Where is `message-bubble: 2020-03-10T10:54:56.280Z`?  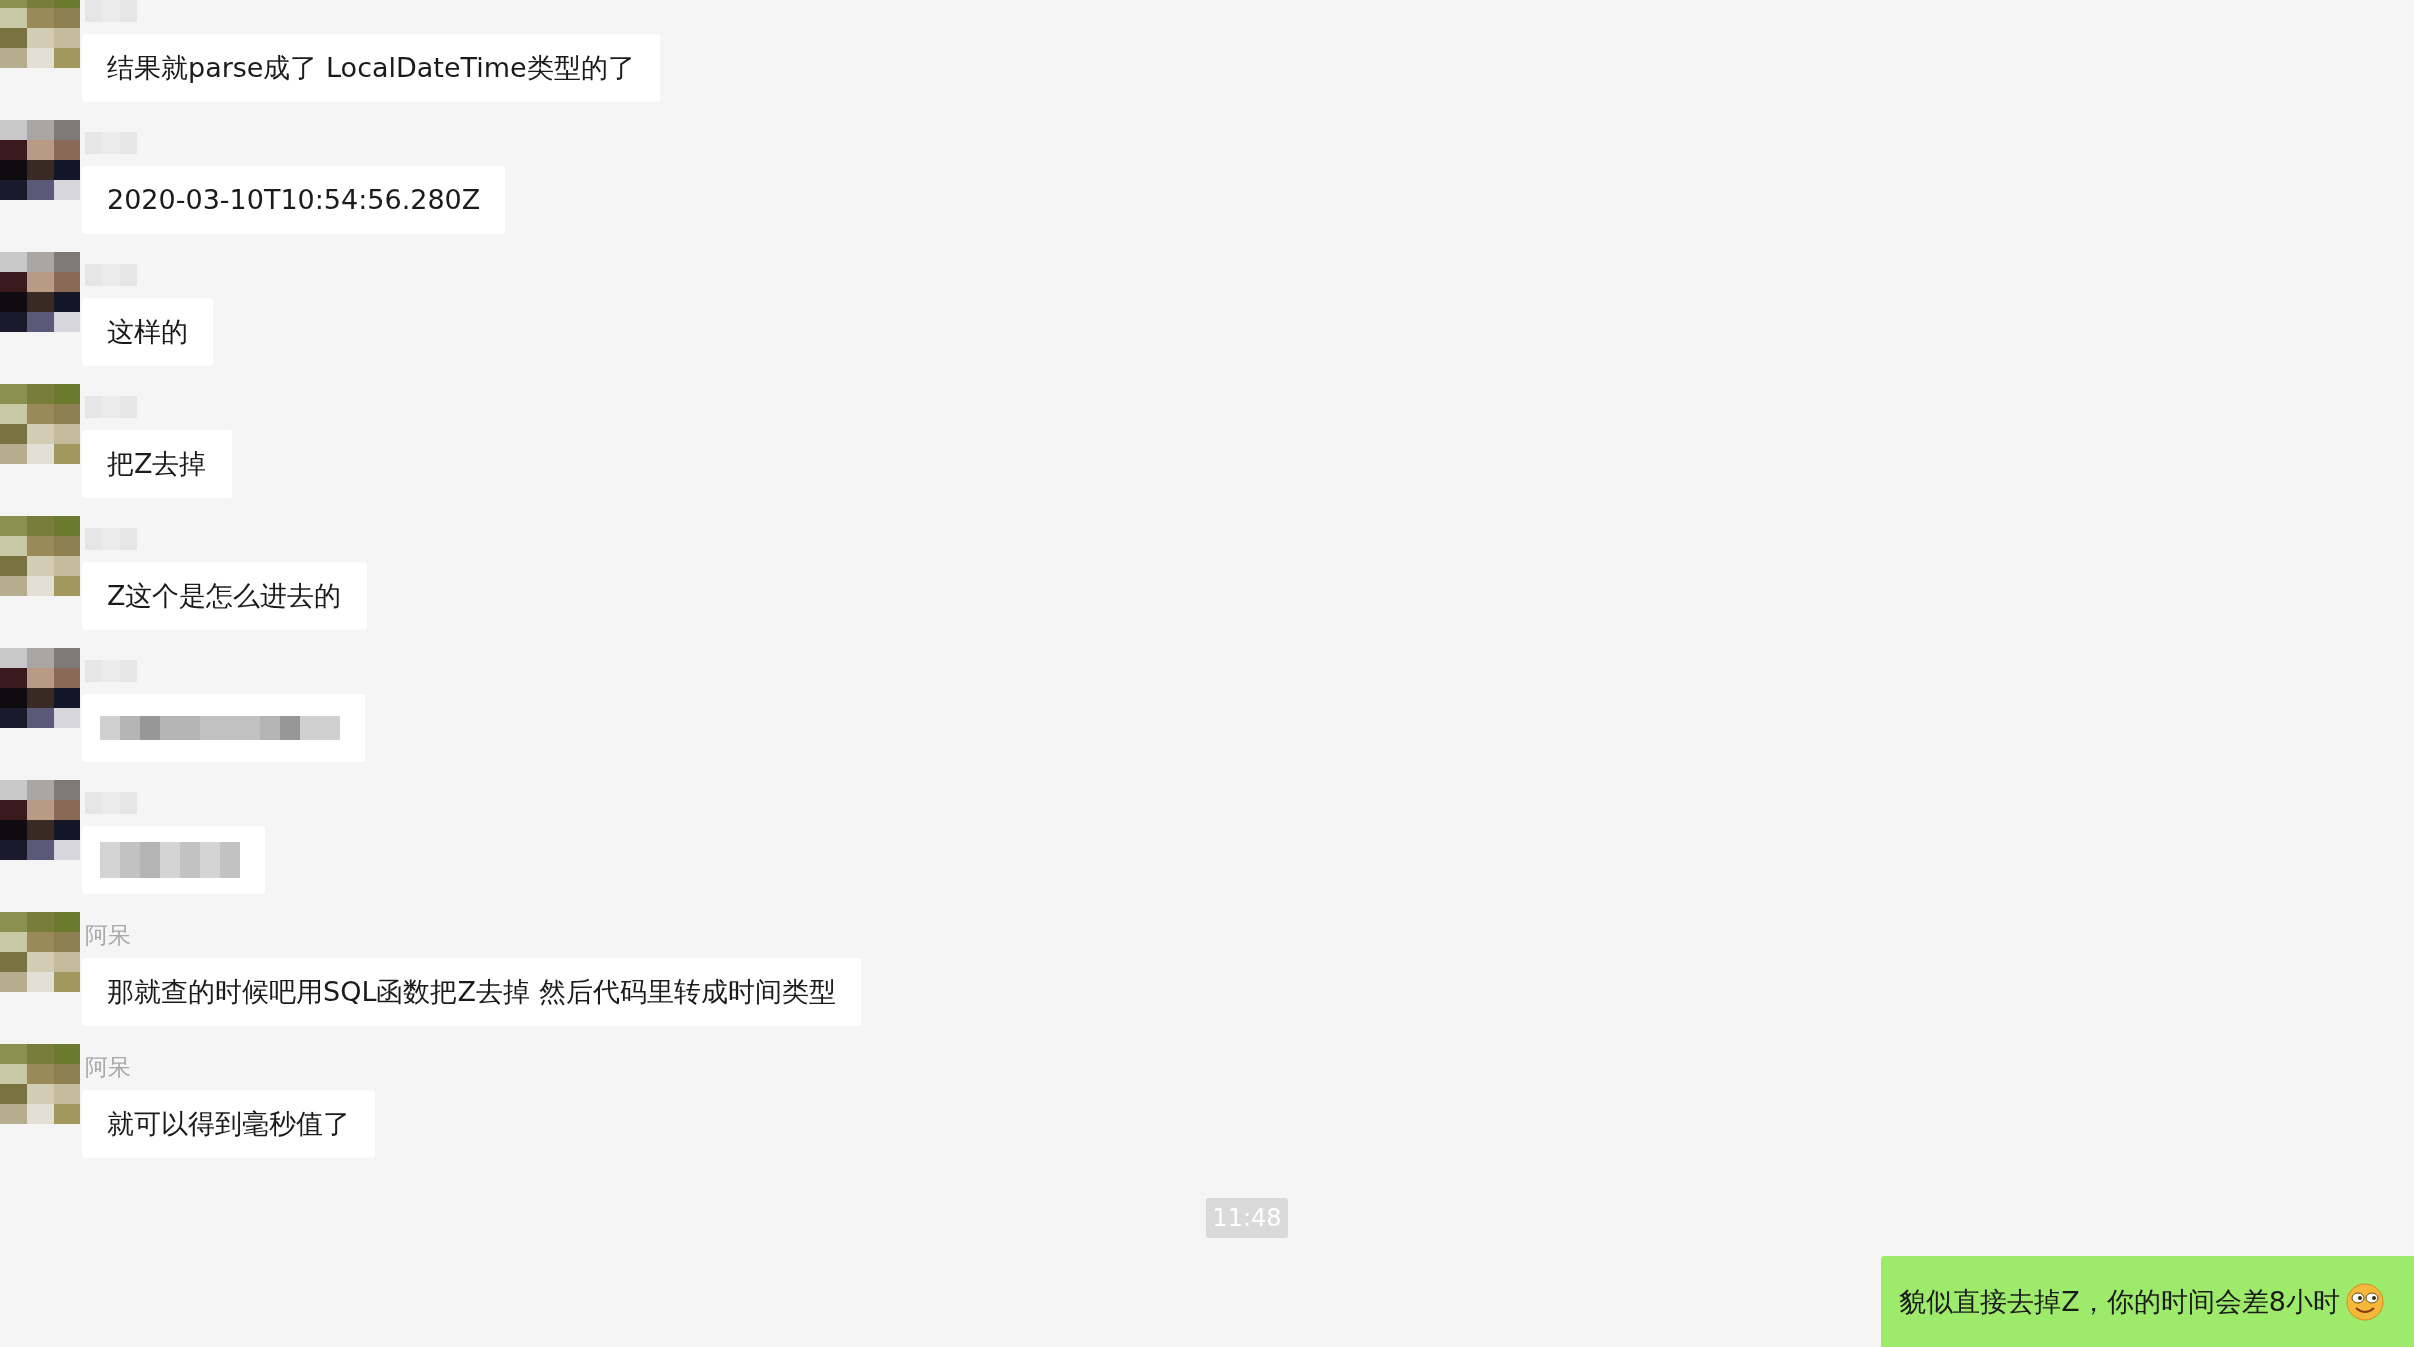 message-bubble: 2020-03-10T10:54:56.280Z is located at coordinates (294, 200).